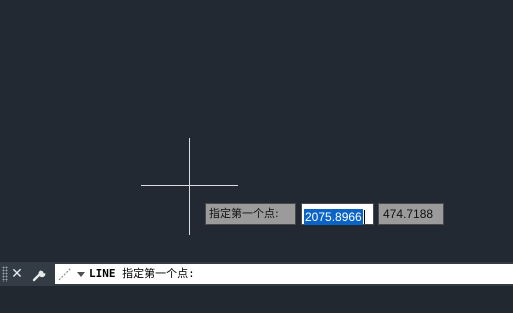  I want to click on command-name: LINE, so click(102, 273).